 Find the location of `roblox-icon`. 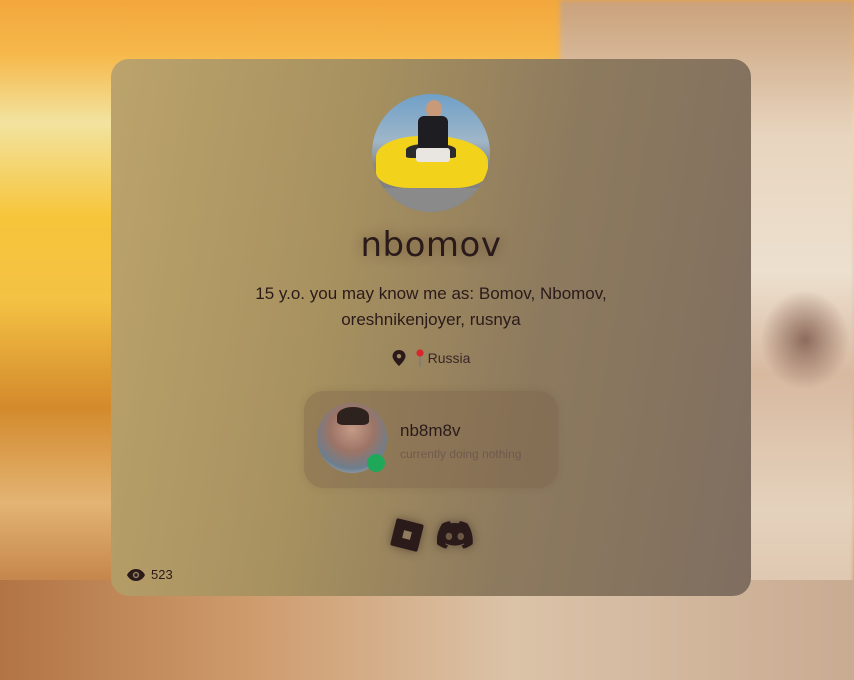

roblox-icon is located at coordinates (407, 535).